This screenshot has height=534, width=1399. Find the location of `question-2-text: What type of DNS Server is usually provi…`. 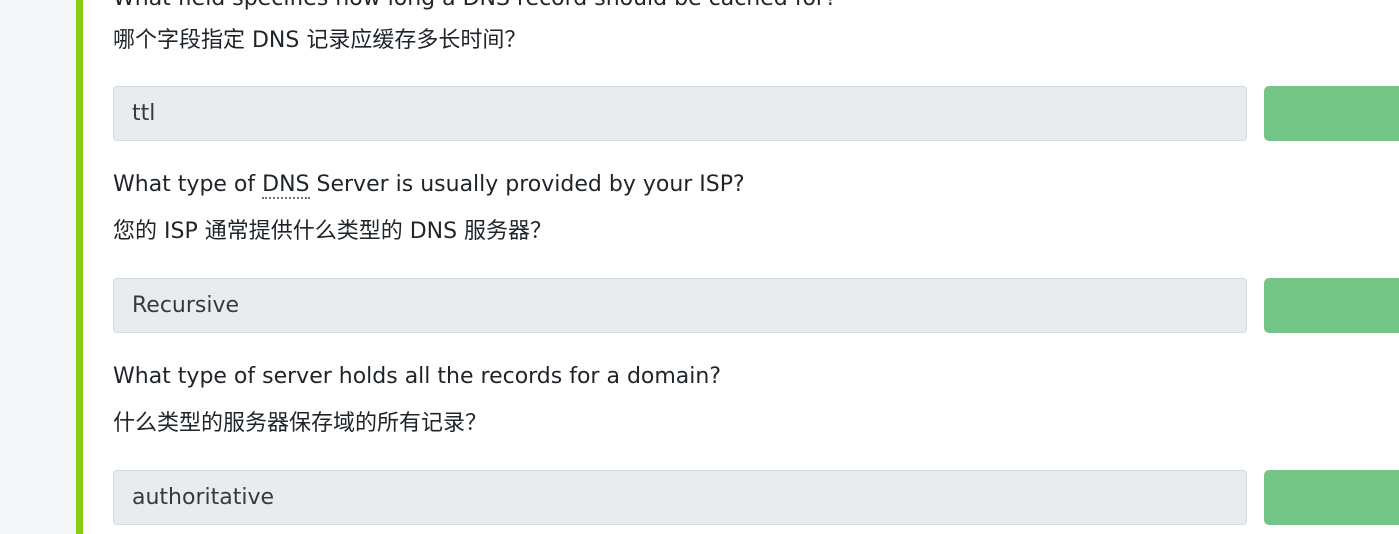

question-2-text: What type of DNS Server is usually provi… is located at coordinates (429, 185).